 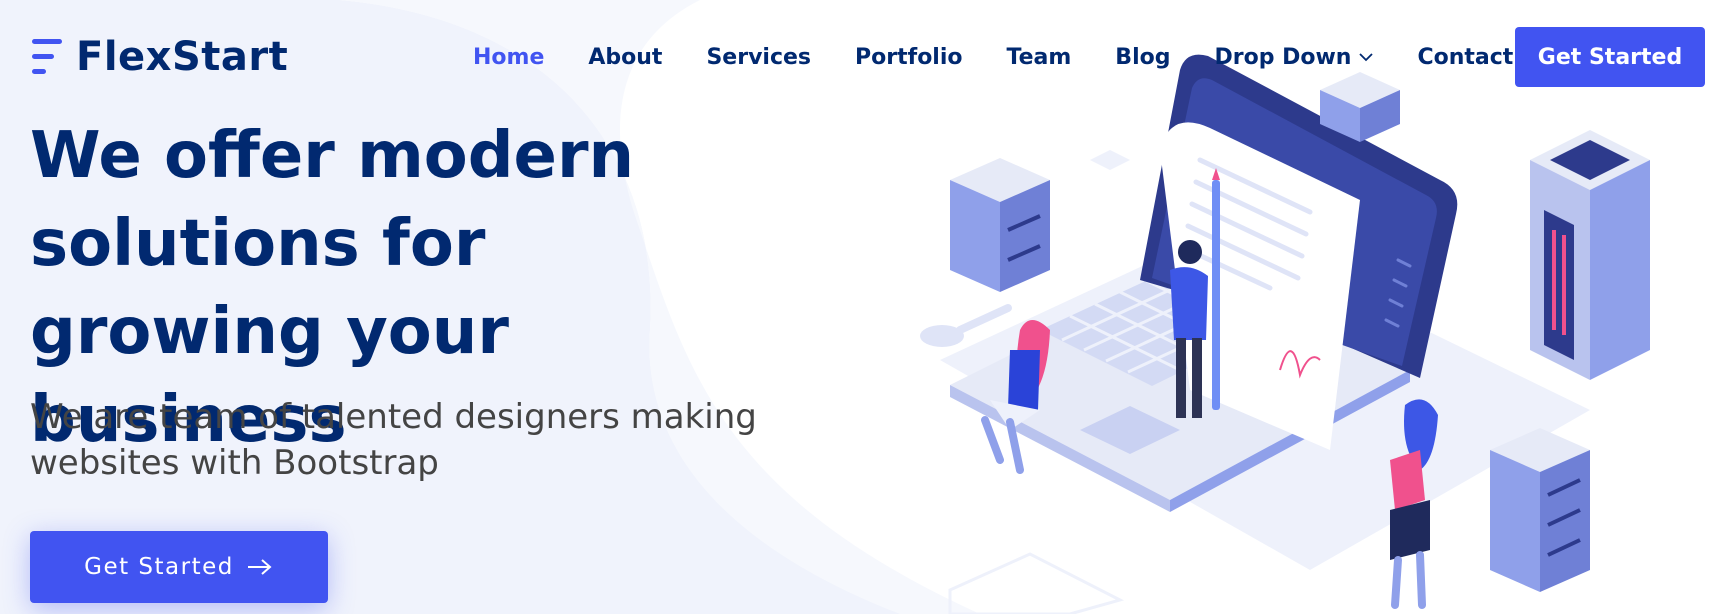 I want to click on hero-get-started-button: Get Started, so click(x=179, y=567).